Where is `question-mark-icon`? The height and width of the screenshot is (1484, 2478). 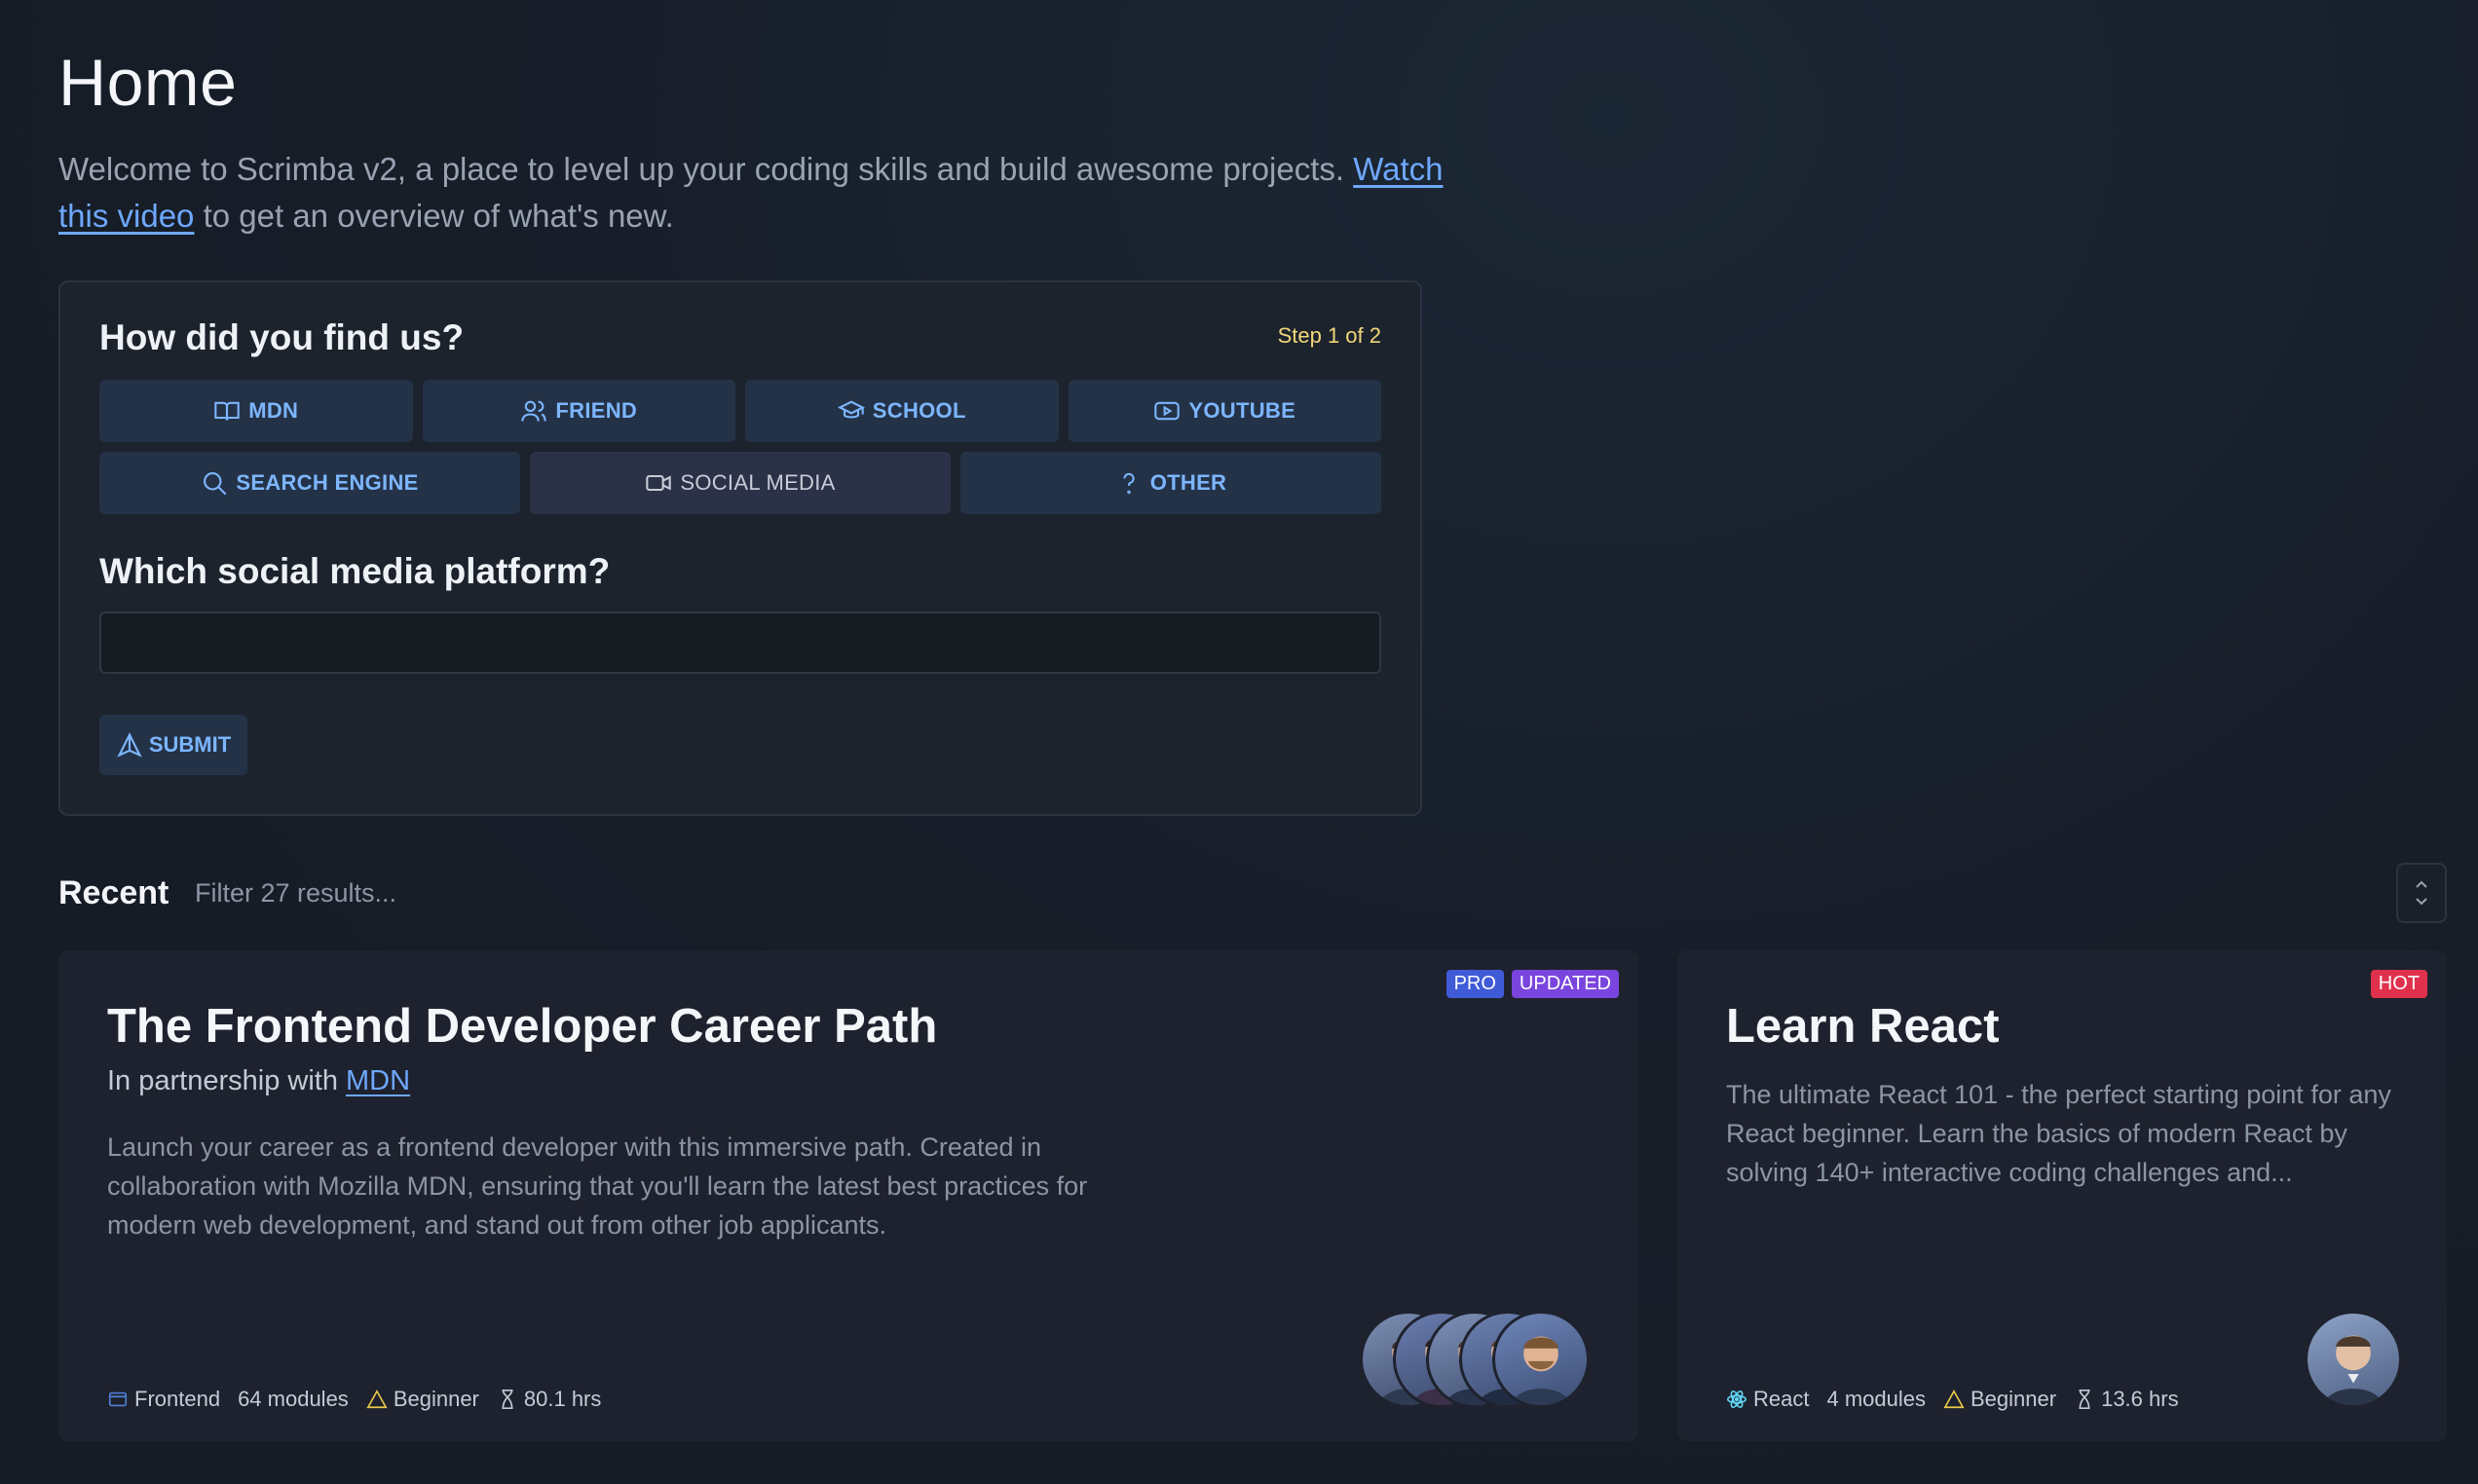
question-mark-icon is located at coordinates (1129, 483).